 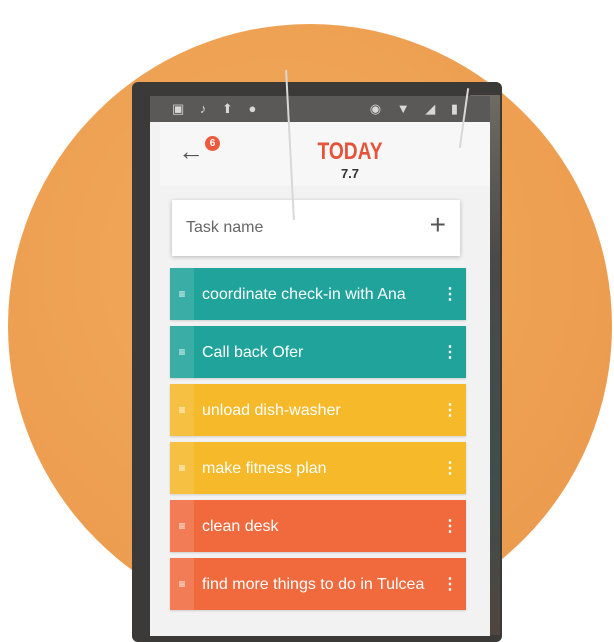 I want to click on task-label: unload dish-washer, so click(x=320, y=410).